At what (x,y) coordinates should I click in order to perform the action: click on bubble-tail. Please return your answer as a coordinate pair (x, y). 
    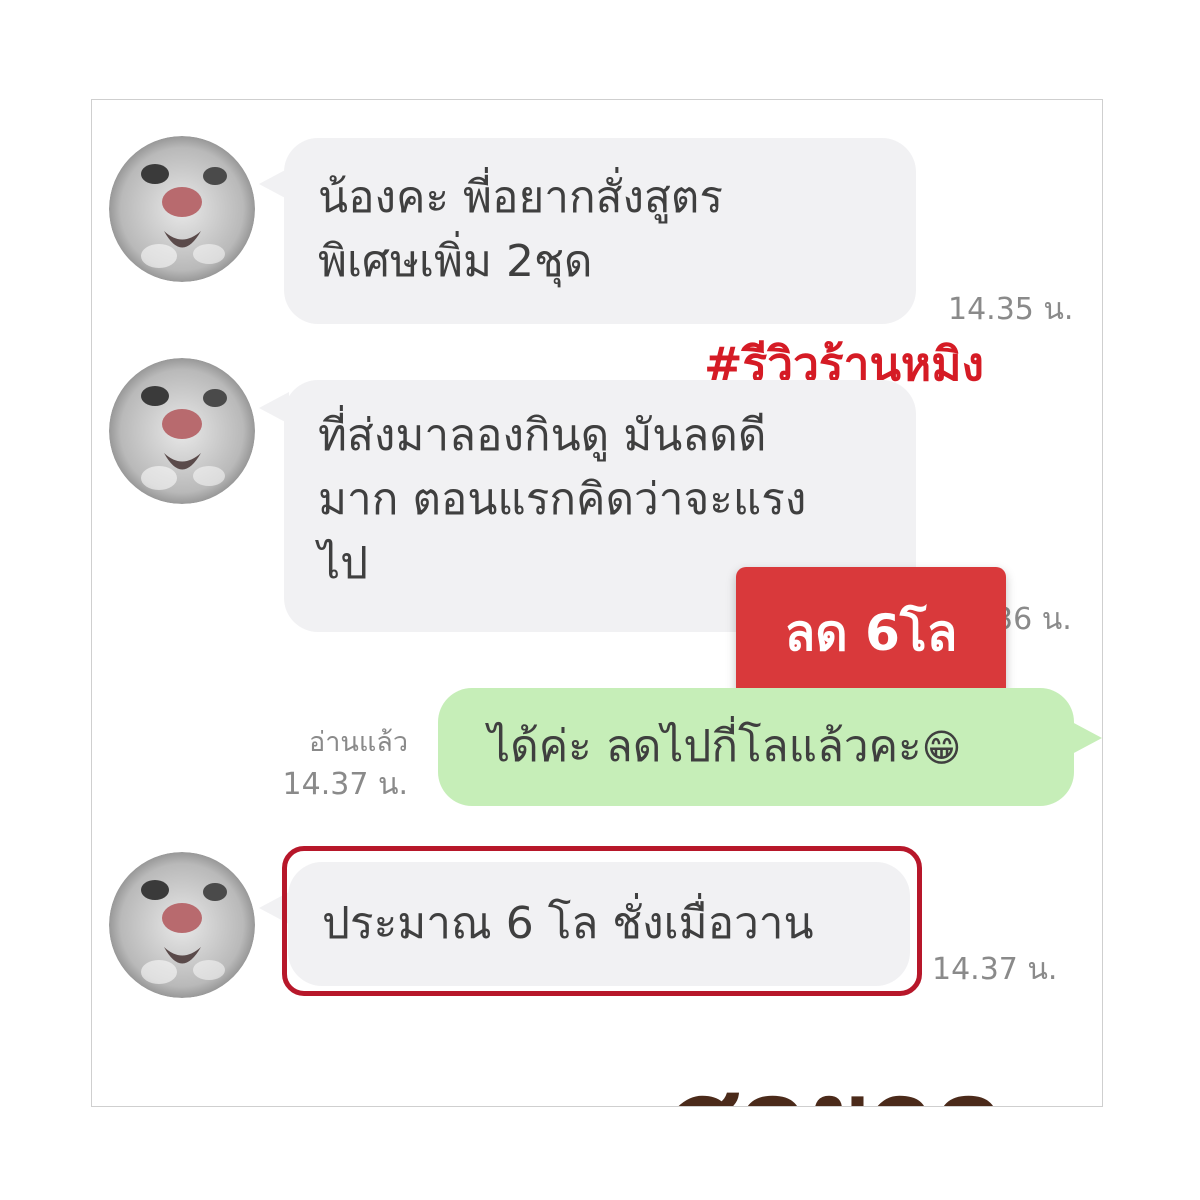
    Looking at the image, I should click on (1087, 738).